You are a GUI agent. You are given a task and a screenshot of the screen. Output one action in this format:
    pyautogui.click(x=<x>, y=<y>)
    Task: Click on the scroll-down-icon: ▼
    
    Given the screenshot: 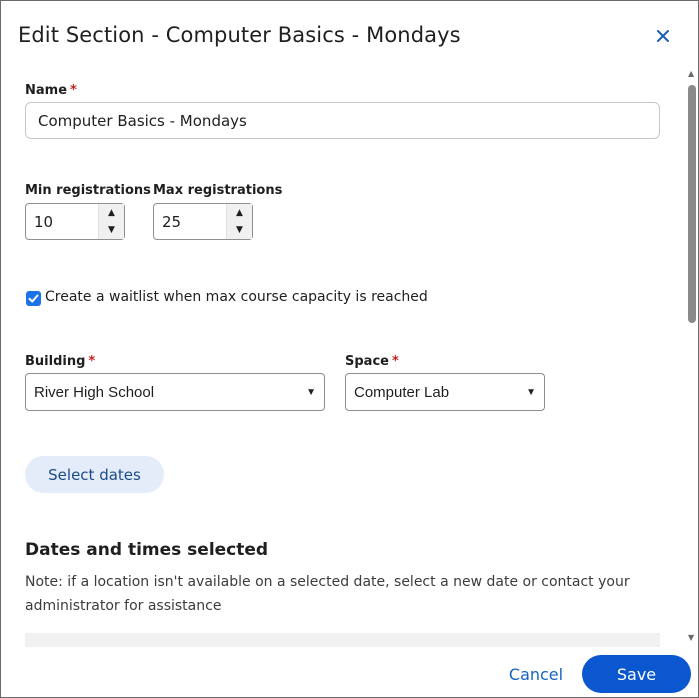 What is the action you would take?
    pyautogui.click(x=691, y=637)
    